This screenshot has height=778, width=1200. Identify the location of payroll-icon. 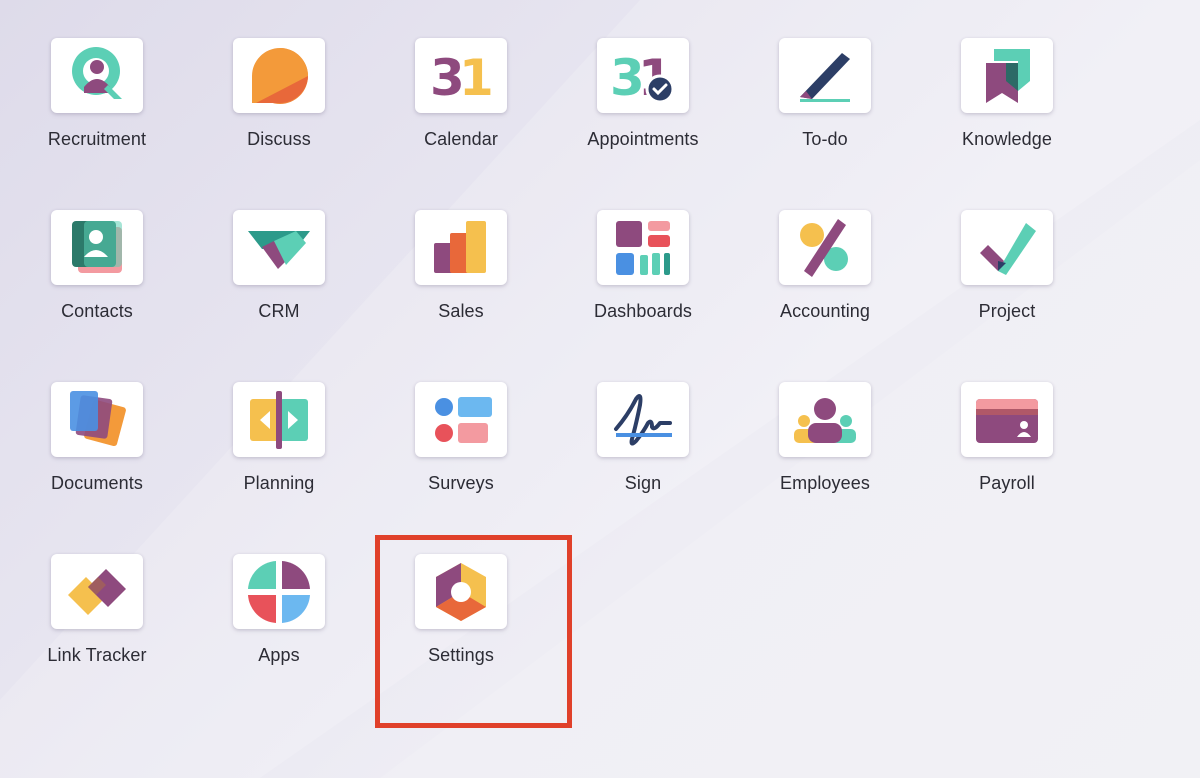
(1007, 420).